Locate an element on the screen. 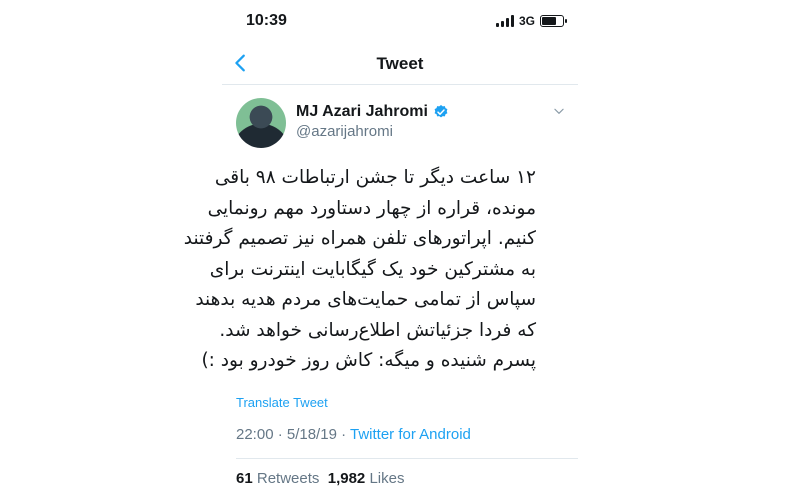 The height and width of the screenshot is (500, 800). tweet-timestamp: 22:00 · 5/18/19 · is located at coordinates (293, 434).